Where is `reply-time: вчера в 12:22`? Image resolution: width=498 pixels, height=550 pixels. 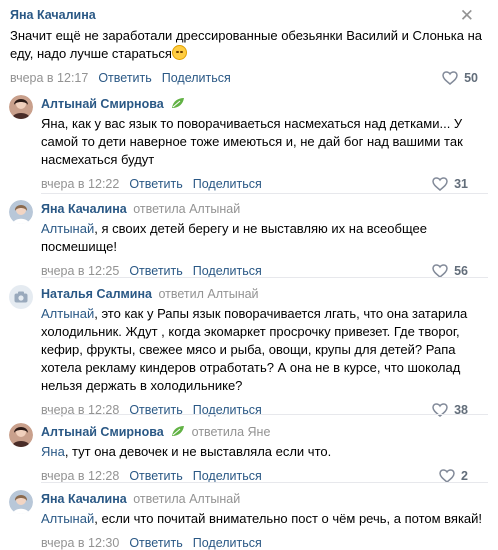 reply-time: вчера в 12:22 is located at coordinates (80, 184).